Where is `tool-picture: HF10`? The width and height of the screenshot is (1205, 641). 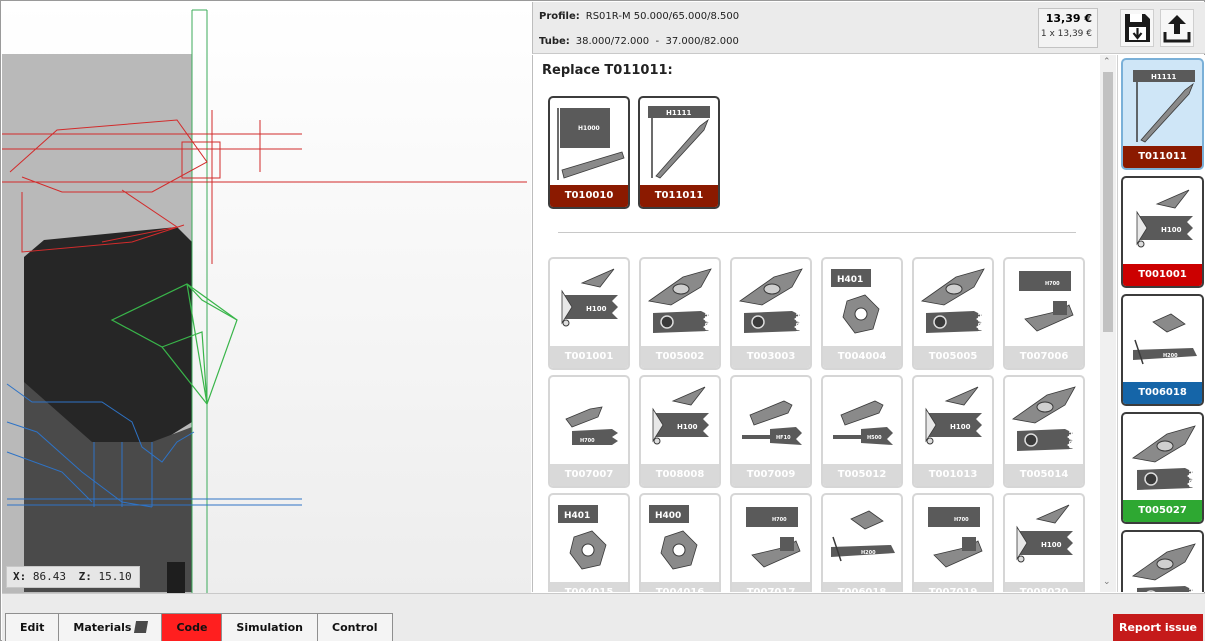
tool-picture: HF10 is located at coordinates (771, 420).